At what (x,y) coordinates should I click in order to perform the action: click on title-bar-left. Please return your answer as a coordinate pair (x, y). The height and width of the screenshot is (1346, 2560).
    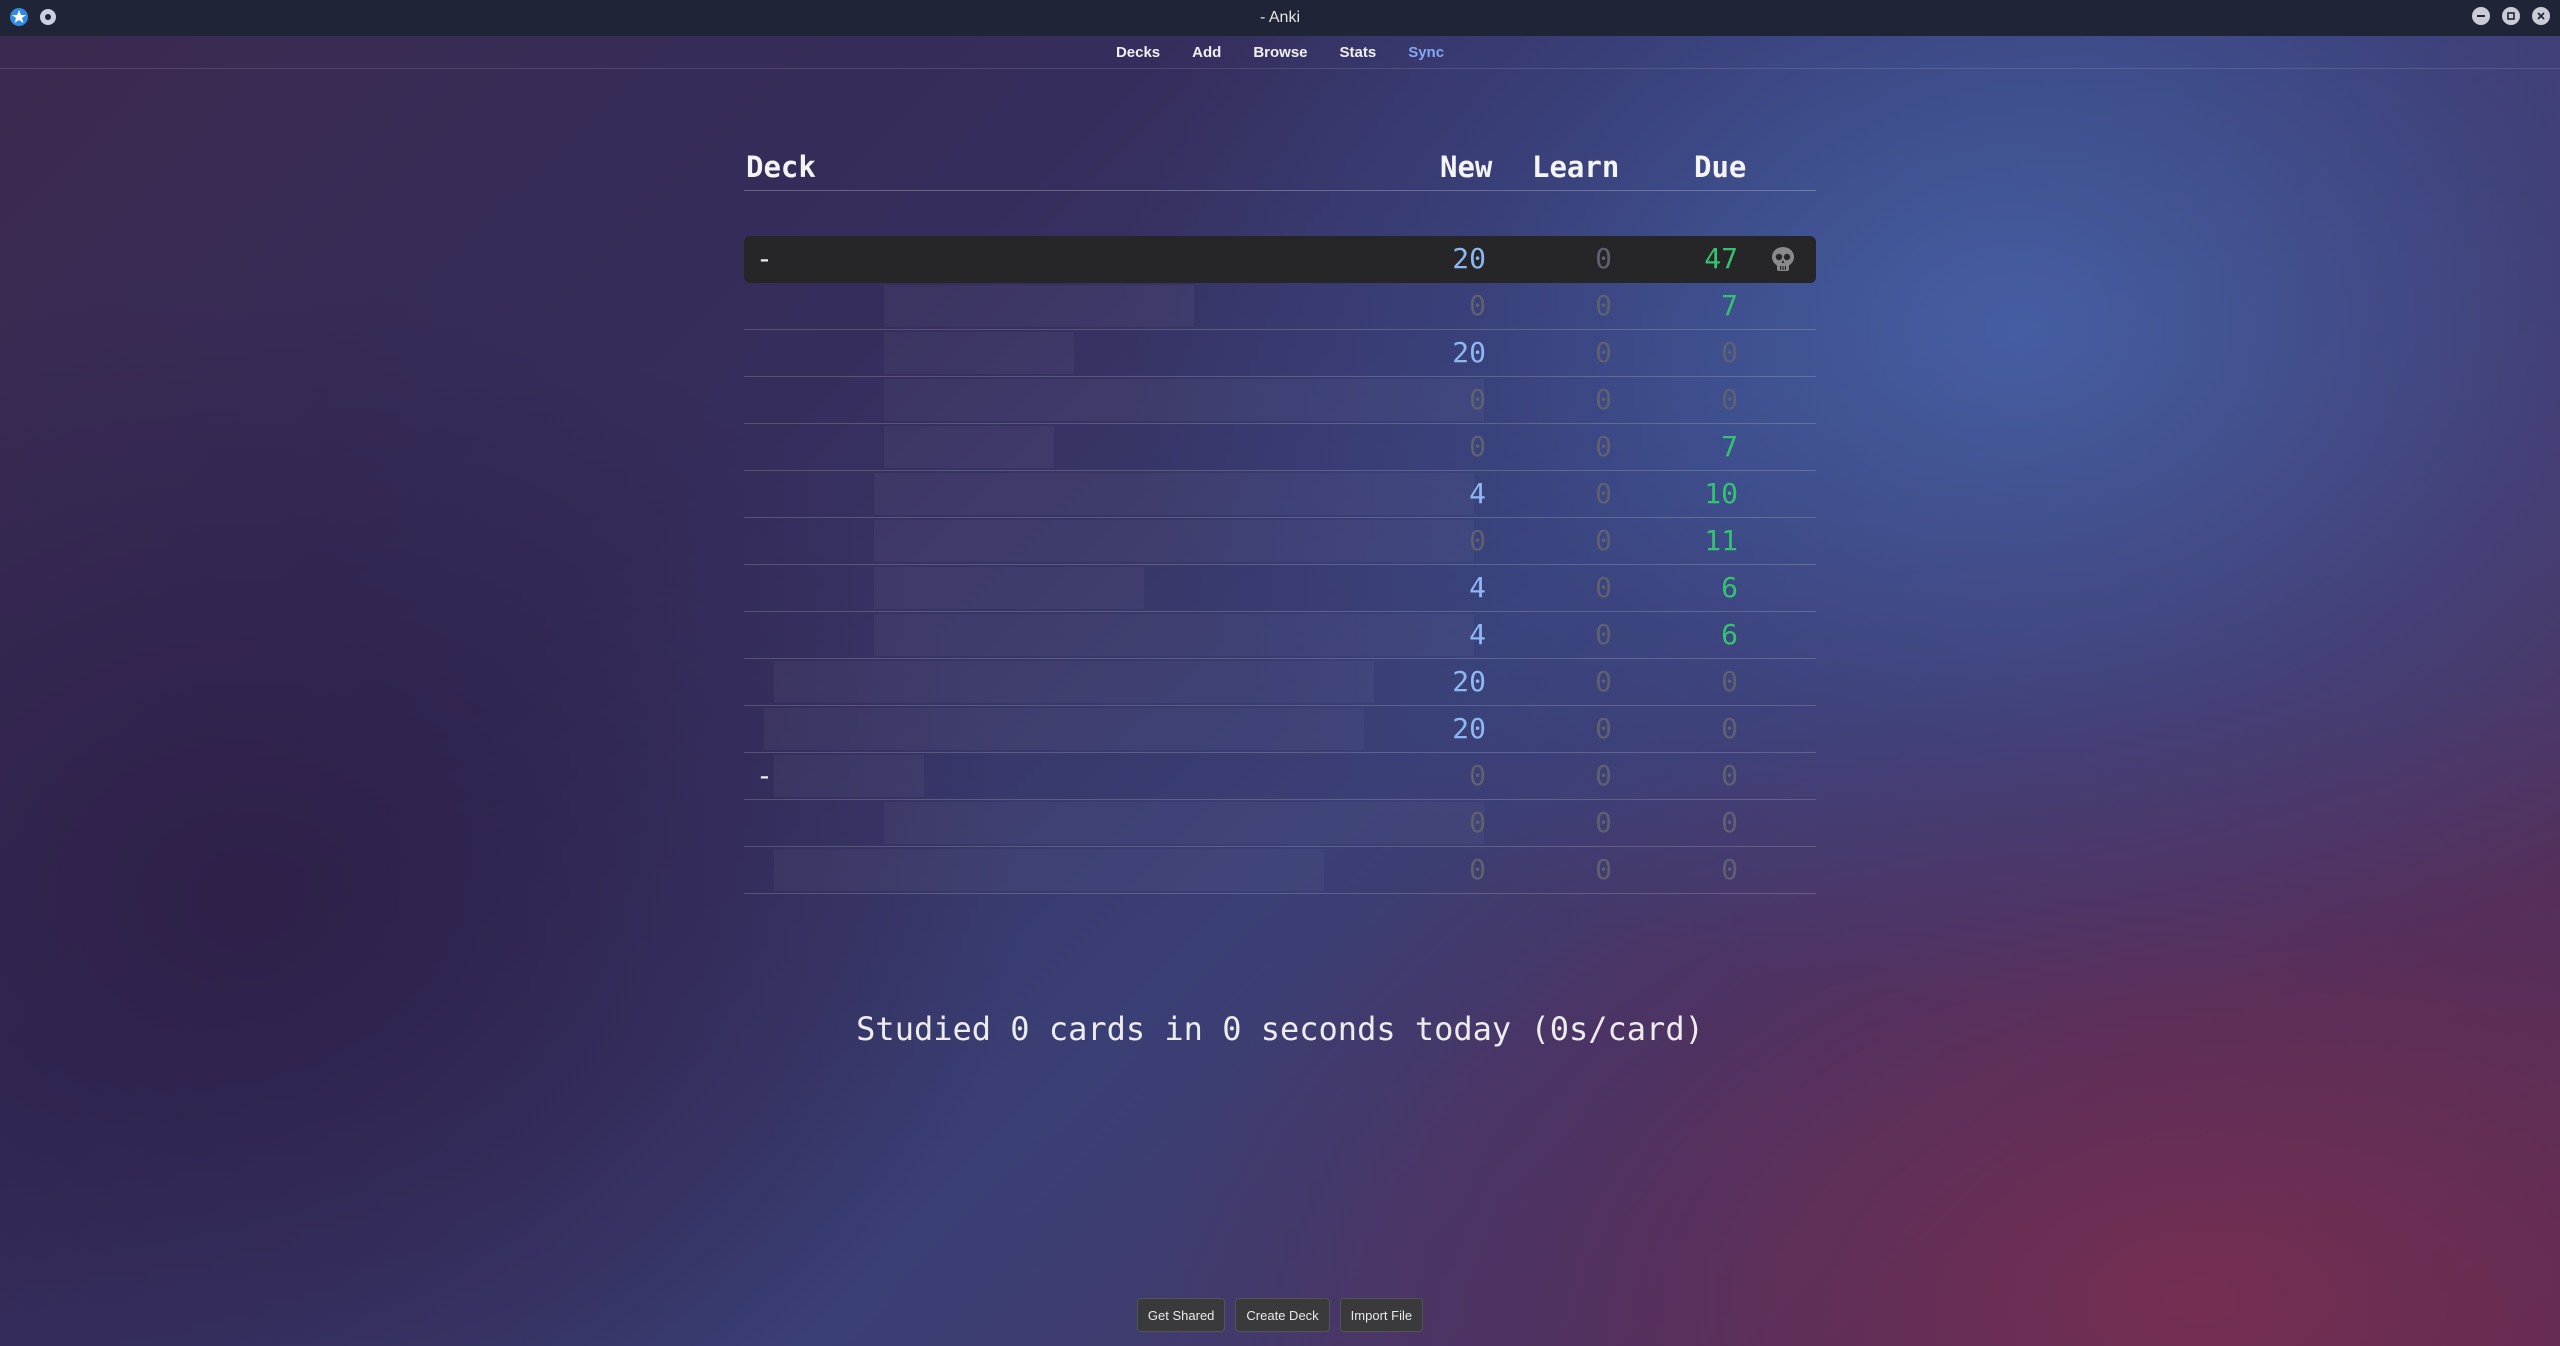
    Looking at the image, I should click on (32, 17).